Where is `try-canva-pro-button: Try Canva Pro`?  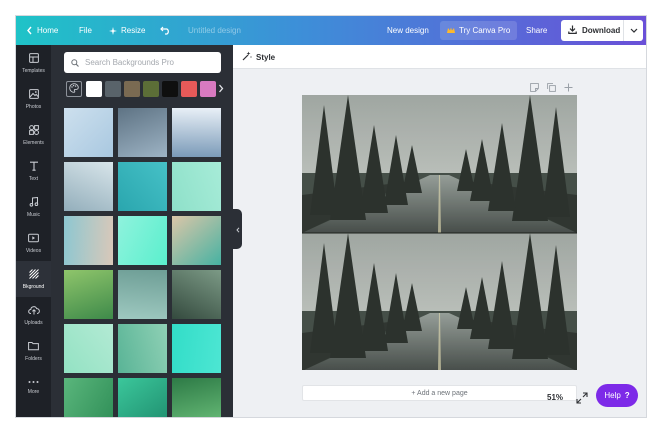
try-canva-pro-button: Try Canva Pro is located at coordinates (479, 30).